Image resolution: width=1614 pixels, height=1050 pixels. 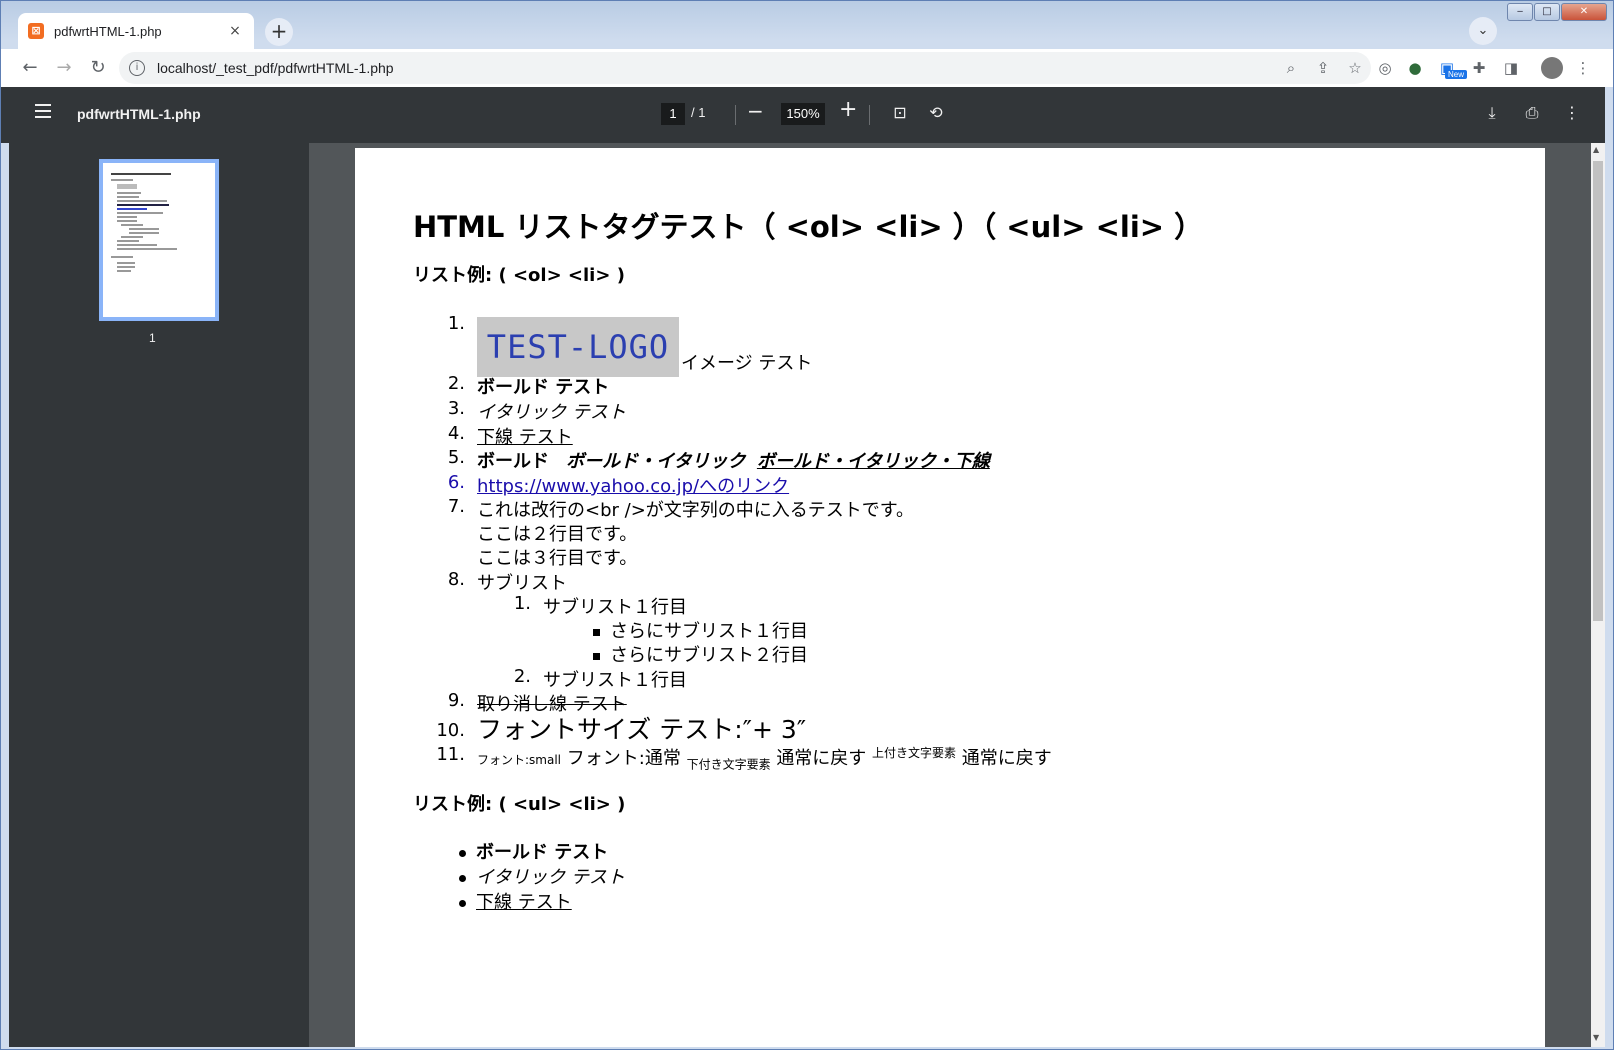 I want to click on list-item-text: サブリスト, so click(x=522, y=583).